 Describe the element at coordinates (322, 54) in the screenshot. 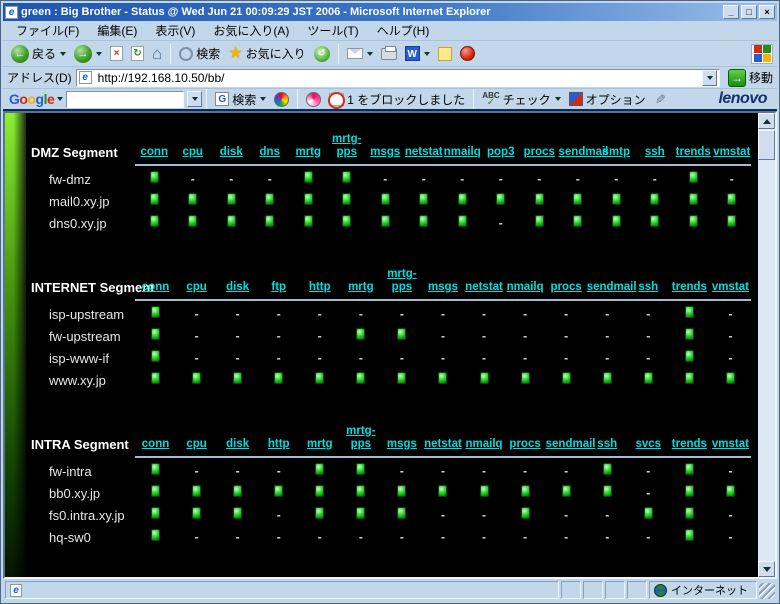

I see `history-button: ↺` at that location.